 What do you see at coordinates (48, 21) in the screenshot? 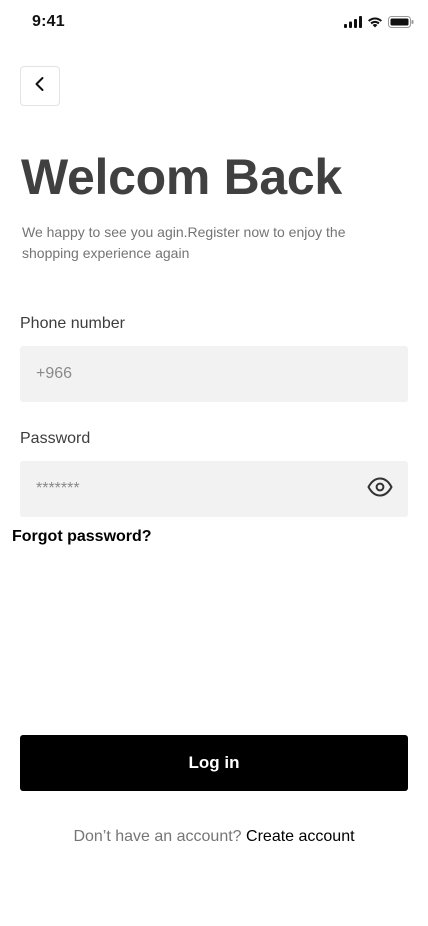
I see `status-time: 9:41` at bounding box center [48, 21].